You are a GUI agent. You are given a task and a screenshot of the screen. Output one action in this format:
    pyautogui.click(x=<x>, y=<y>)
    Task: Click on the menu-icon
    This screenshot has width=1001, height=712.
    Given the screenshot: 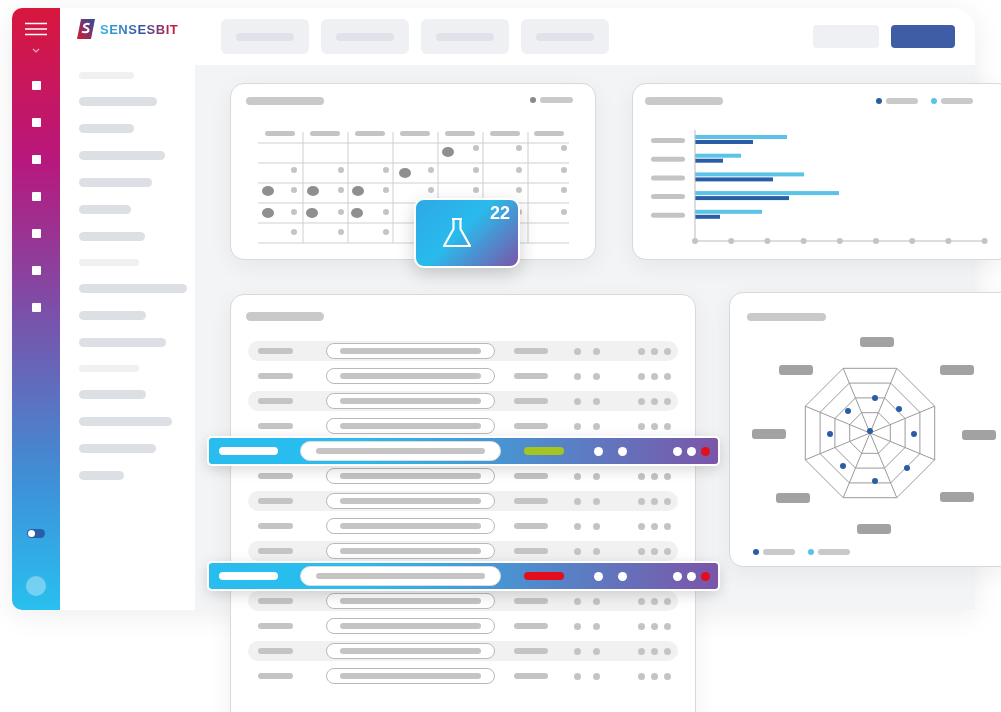 What is the action you would take?
    pyautogui.click(x=36, y=29)
    